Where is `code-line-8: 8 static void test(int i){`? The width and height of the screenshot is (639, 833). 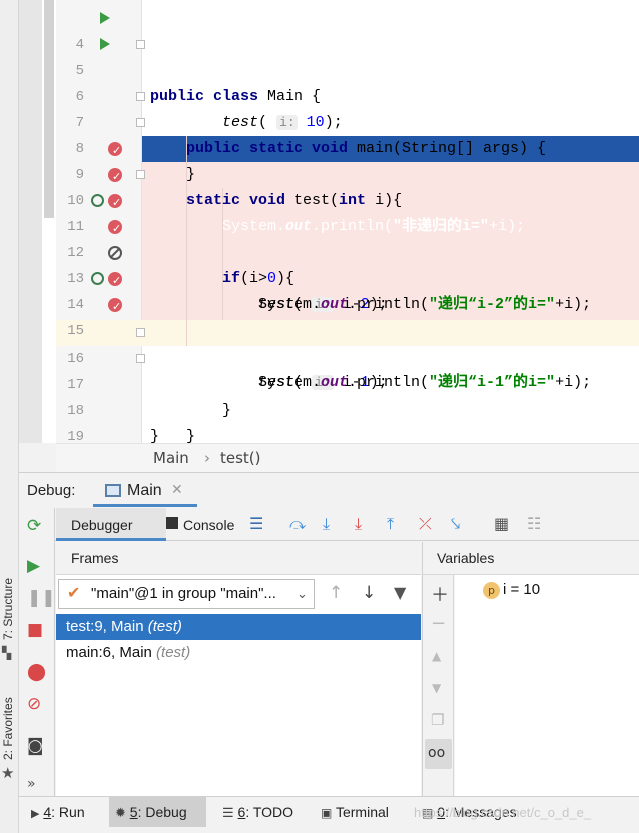 code-line-8: 8 static void test(int i){ is located at coordinates (347, 159).